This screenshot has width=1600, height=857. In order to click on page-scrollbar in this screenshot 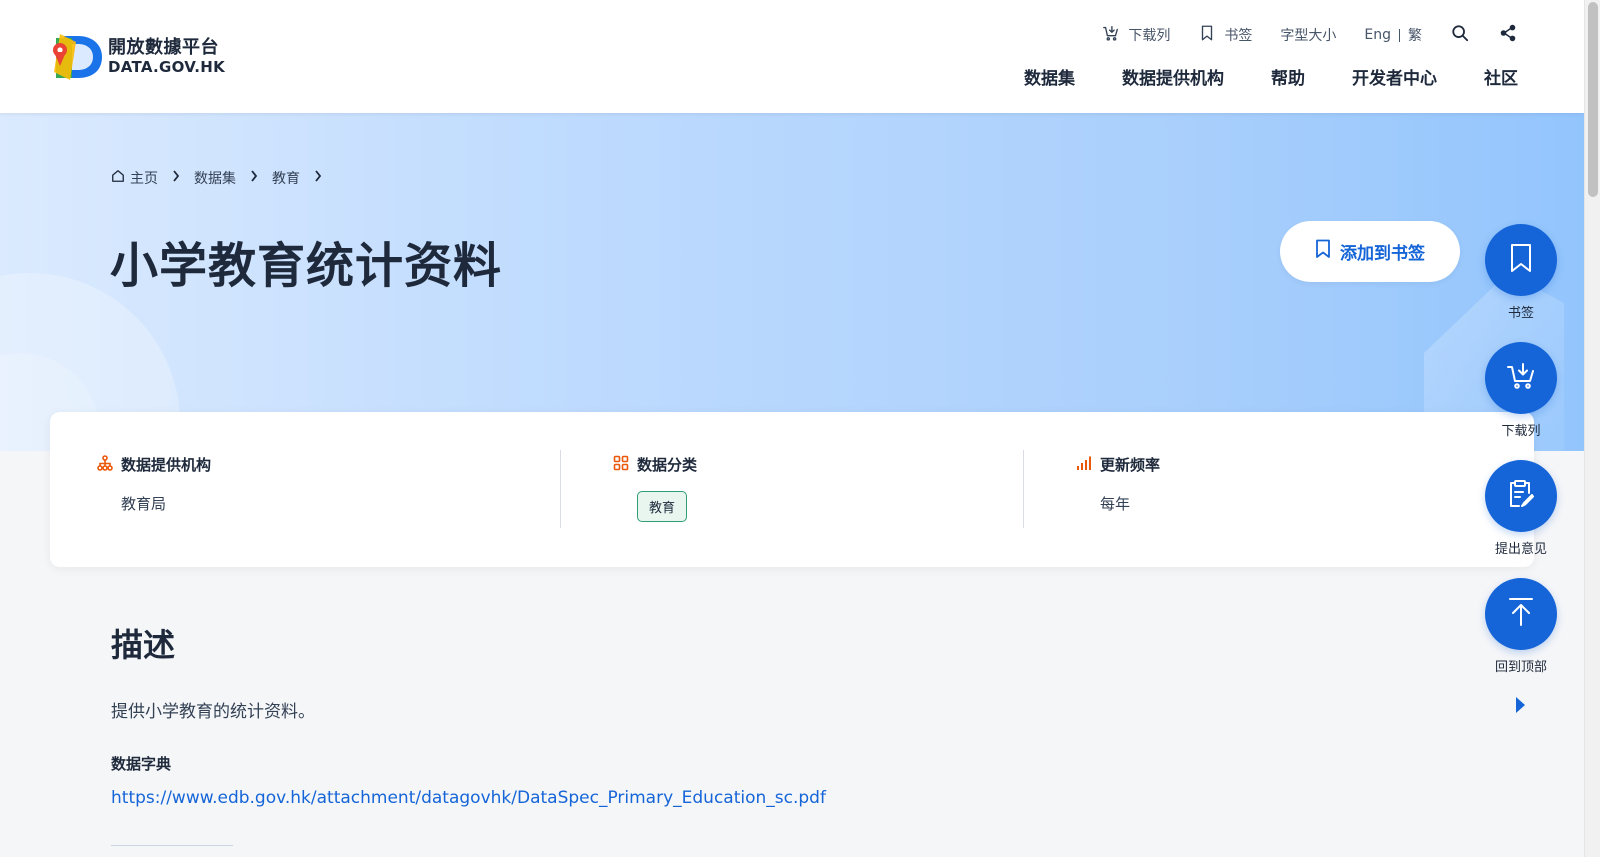, I will do `click(1592, 428)`.